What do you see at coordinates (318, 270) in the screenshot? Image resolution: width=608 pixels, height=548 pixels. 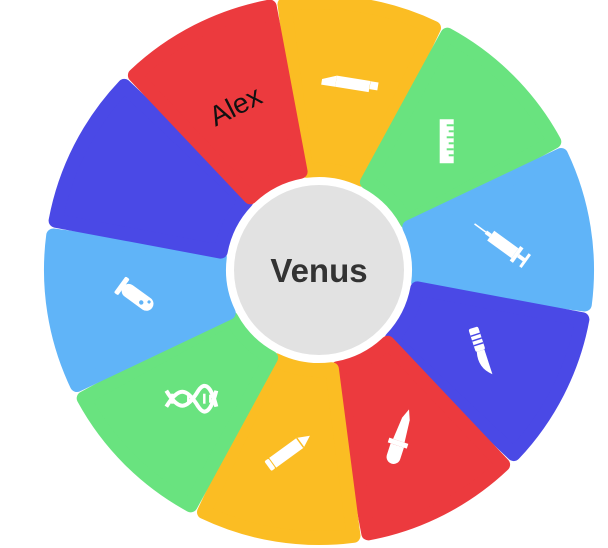 I see `center-hub-label: Venus` at bounding box center [318, 270].